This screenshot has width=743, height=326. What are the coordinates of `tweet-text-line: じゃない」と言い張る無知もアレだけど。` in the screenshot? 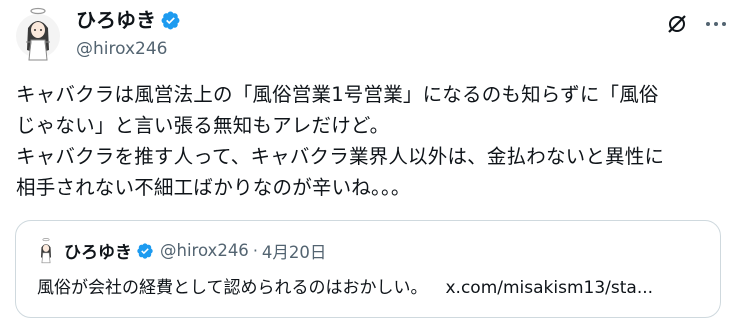 It's located at (203, 125).